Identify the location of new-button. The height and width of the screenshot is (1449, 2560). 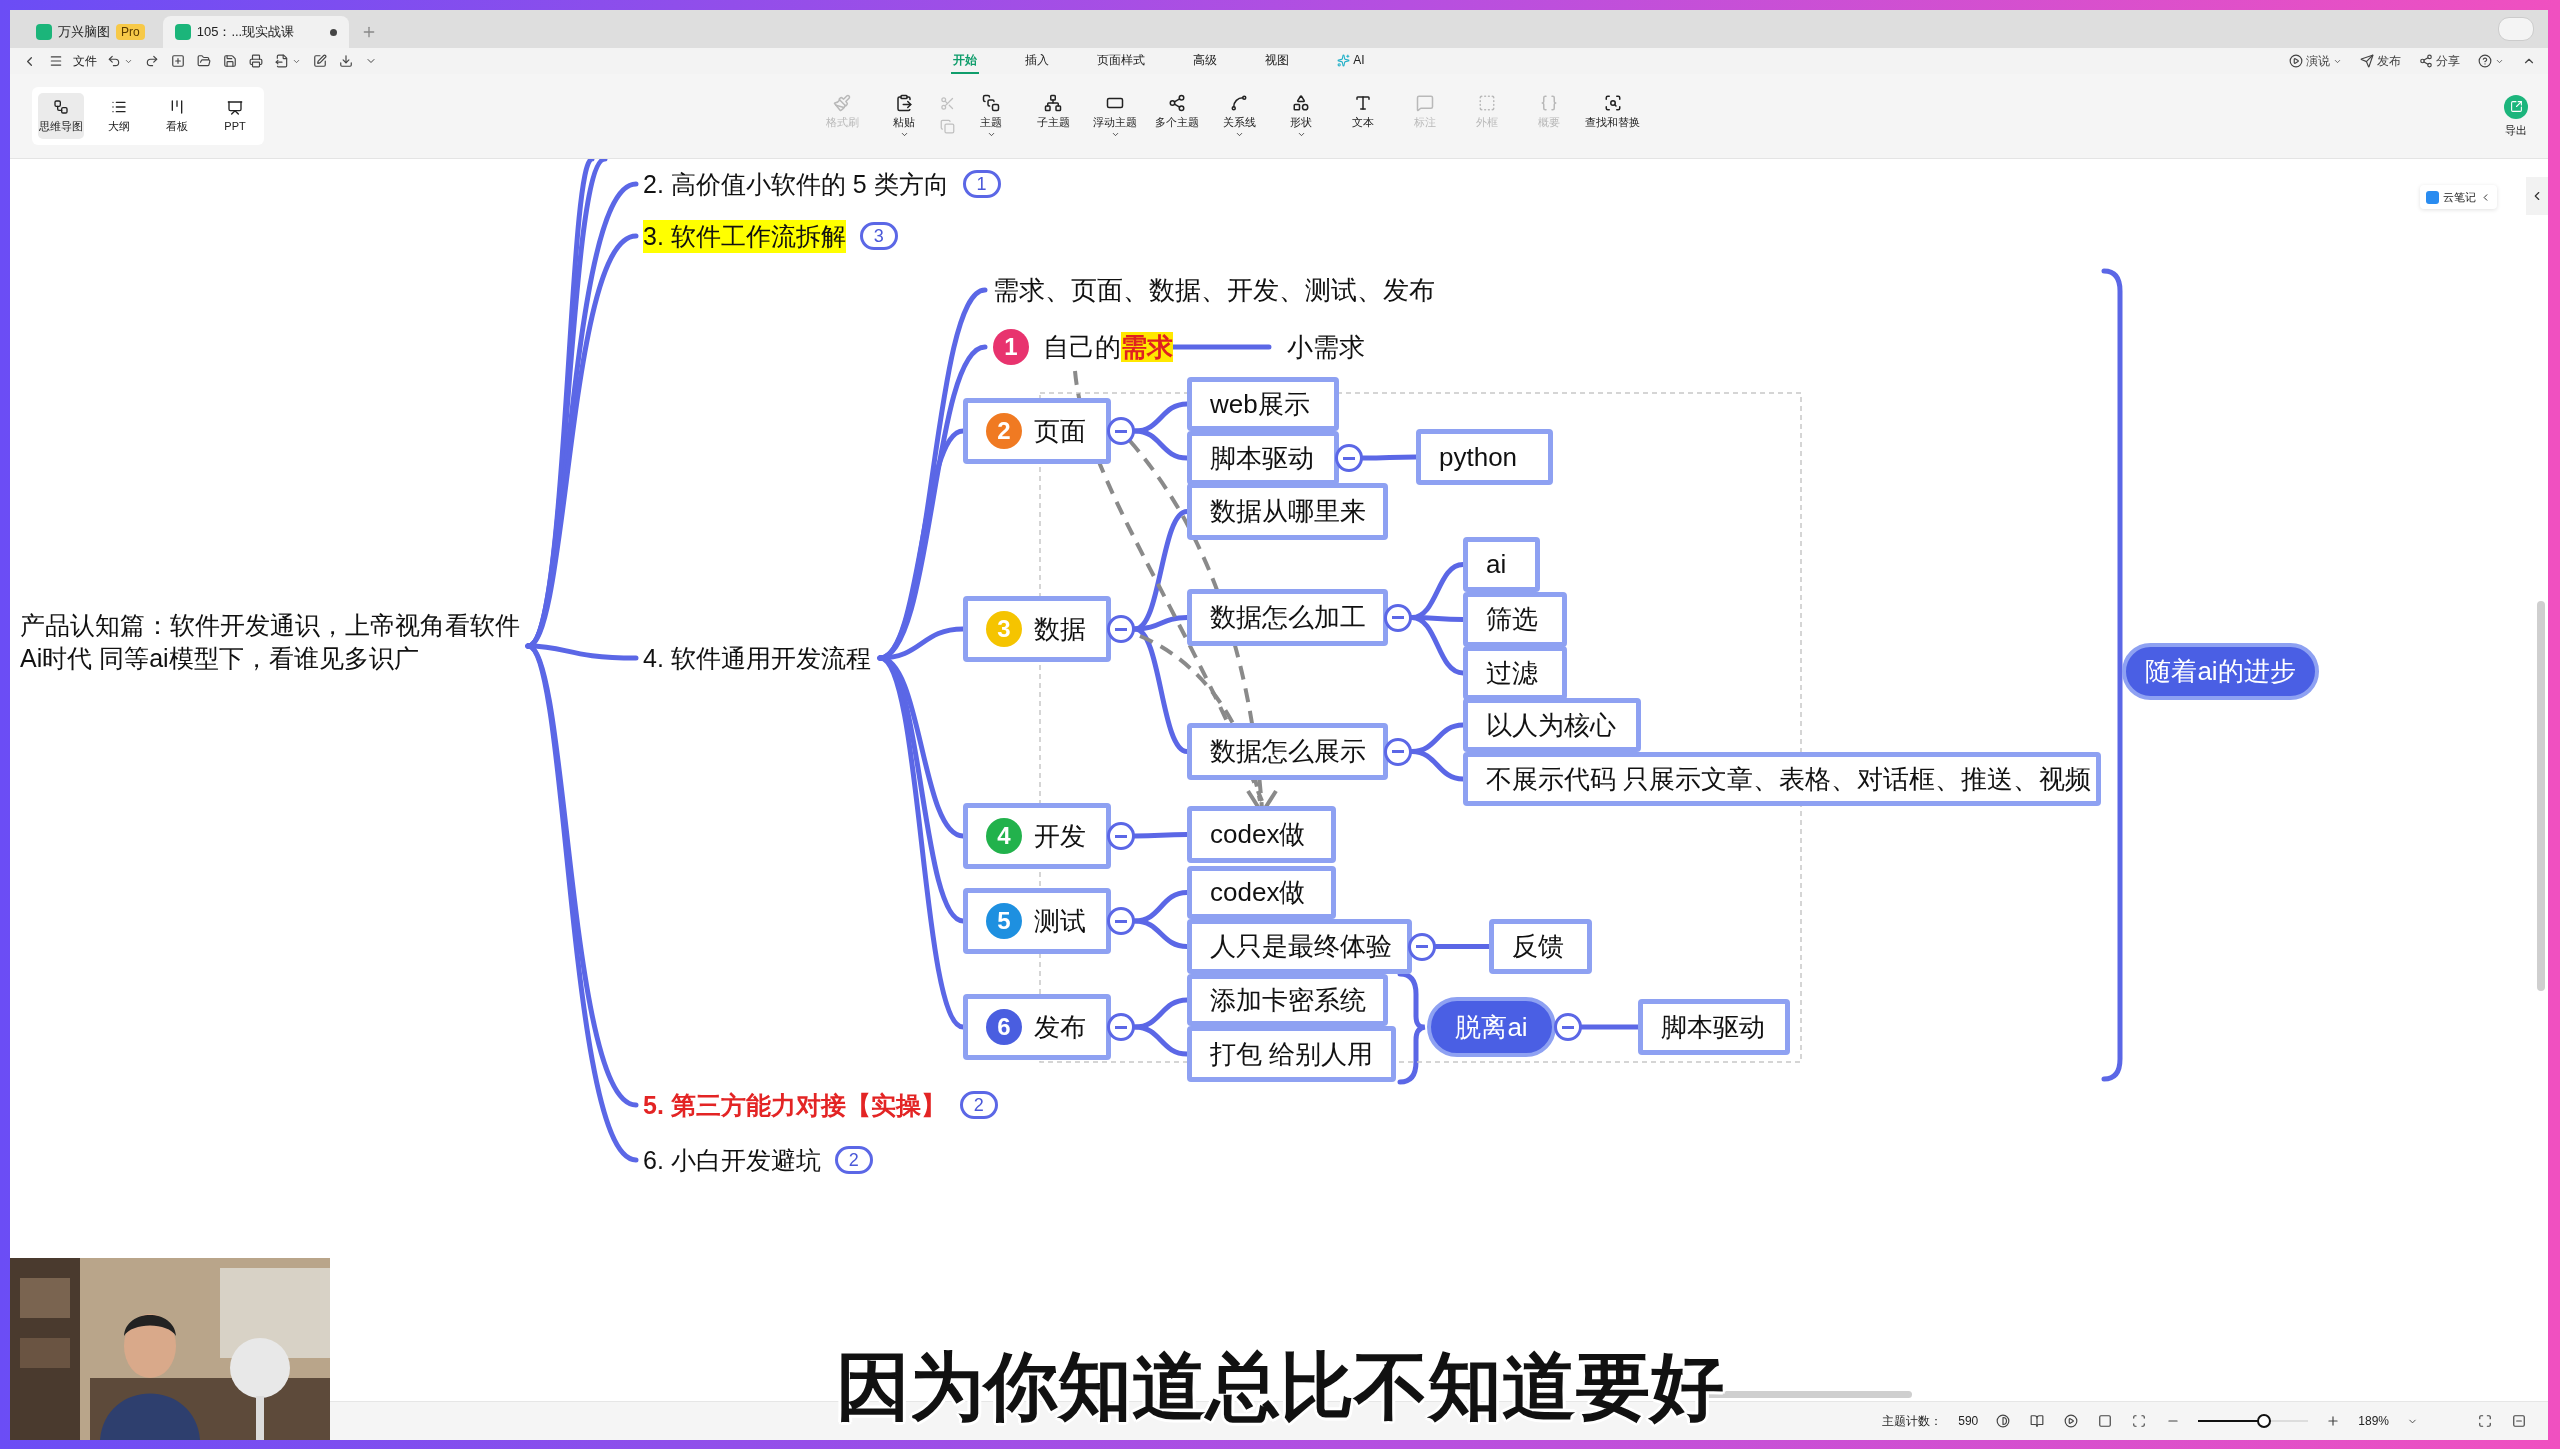
(178, 61).